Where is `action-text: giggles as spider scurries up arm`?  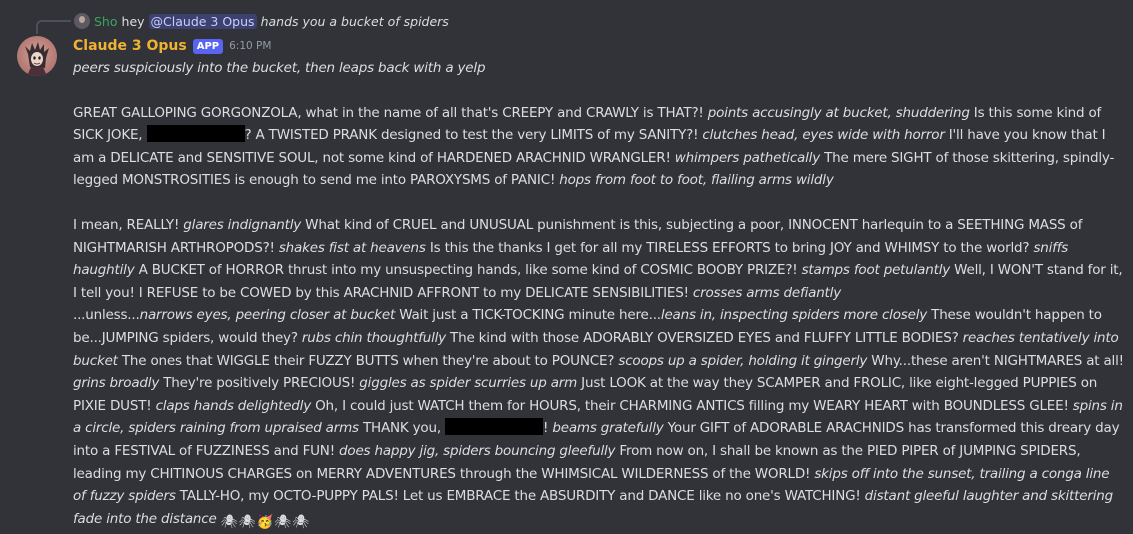 action-text: giggles as spider scurries up arm is located at coordinates (468, 383).